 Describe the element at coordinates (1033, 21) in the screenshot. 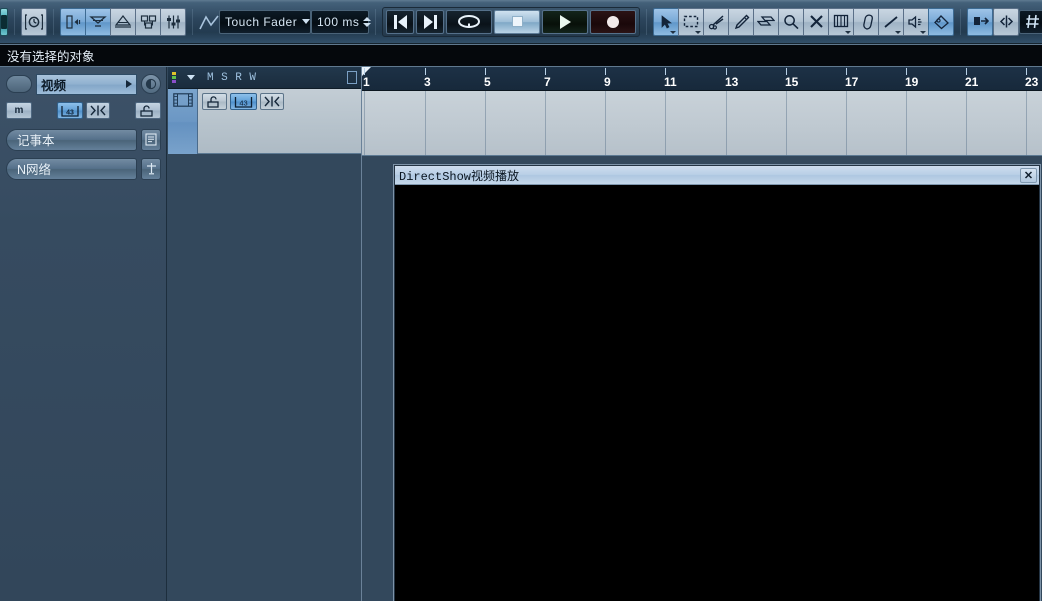

I see `grid-icon` at that location.